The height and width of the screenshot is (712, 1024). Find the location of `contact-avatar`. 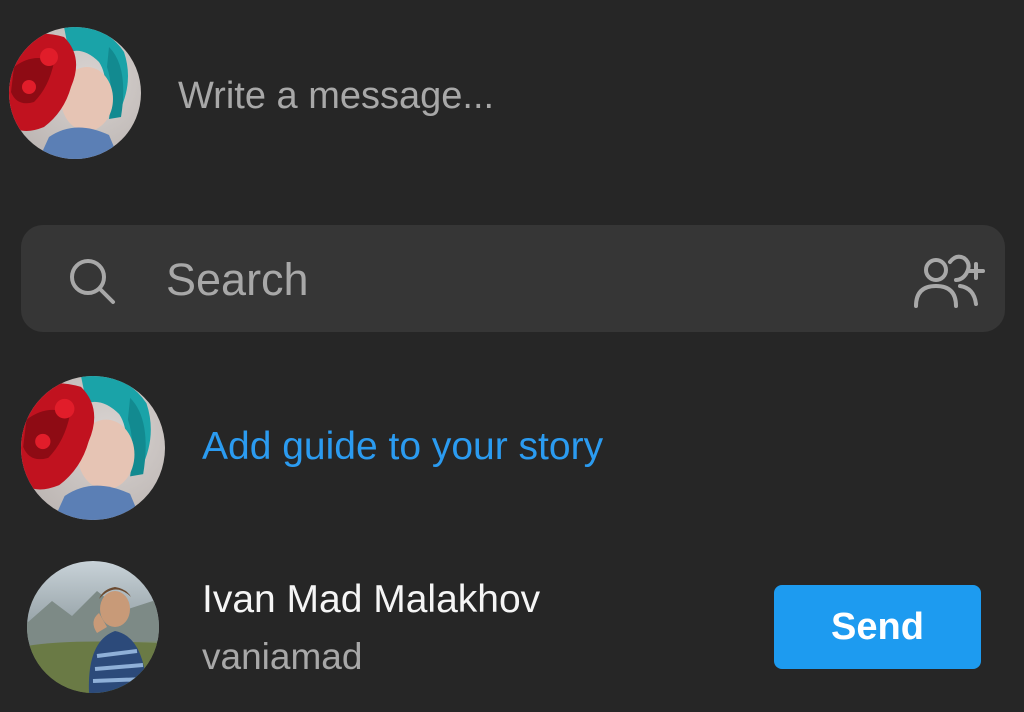

contact-avatar is located at coordinates (93, 627).